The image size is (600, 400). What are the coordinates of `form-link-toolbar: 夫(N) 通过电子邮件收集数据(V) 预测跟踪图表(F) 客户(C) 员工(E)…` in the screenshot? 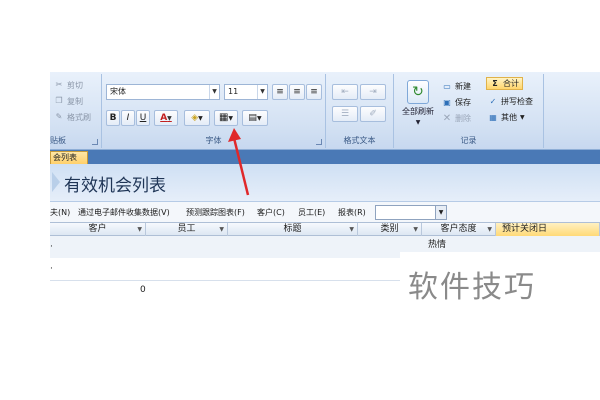 It's located at (325, 212).